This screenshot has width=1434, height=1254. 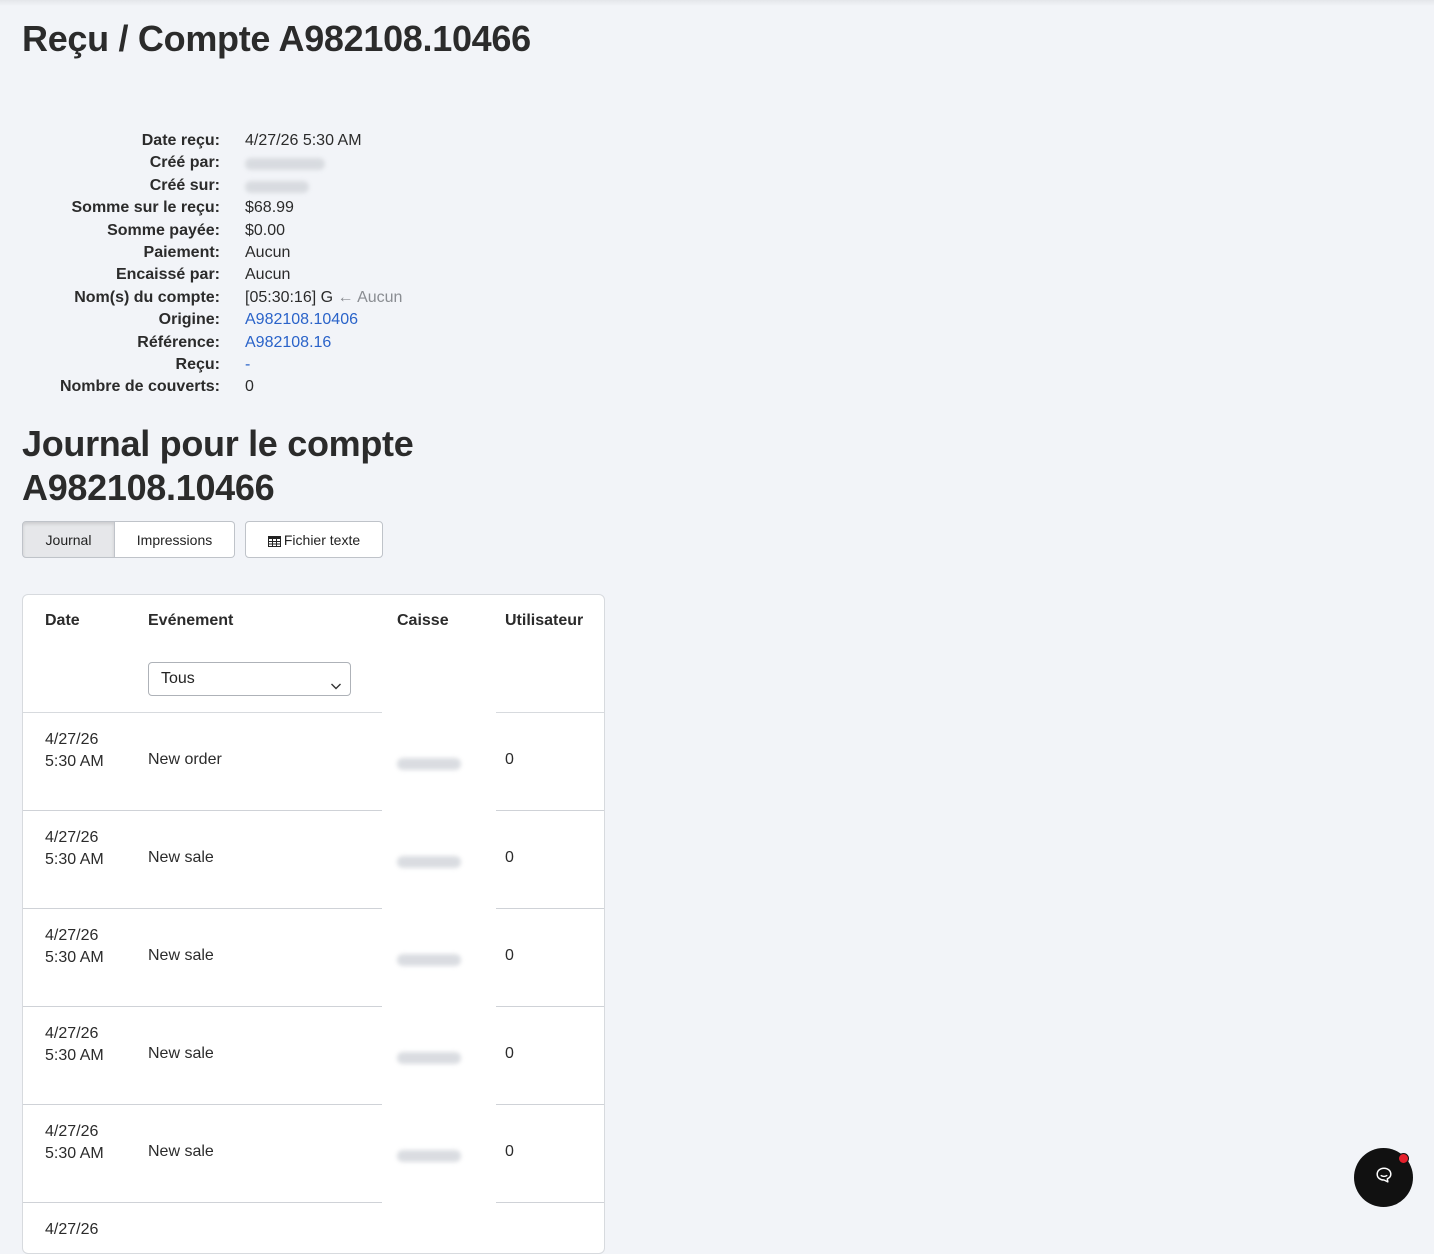 I want to click on detail-row-reference: Référence: A982108.16, so click(x=322, y=343).